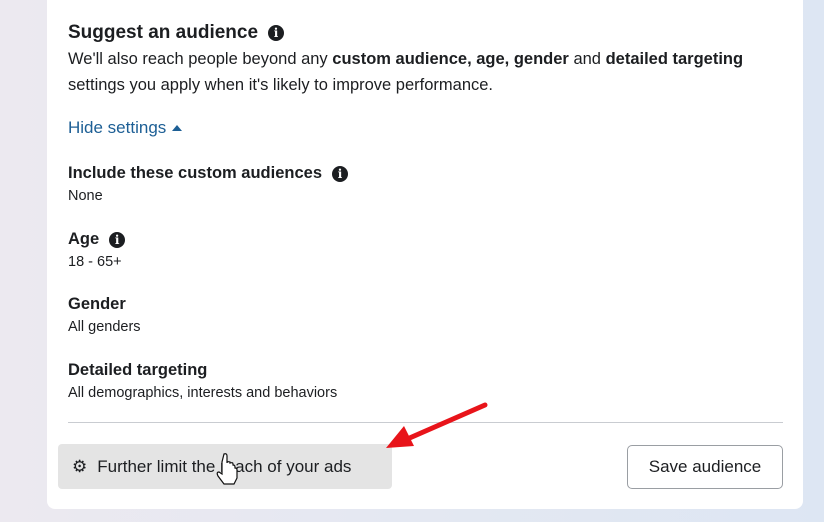 This screenshot has height=522, width=824. What do you see at coordinates (80, 466) in the screenshot?
I see `gear-icon: ⚙` at bounding box center [80, 466].